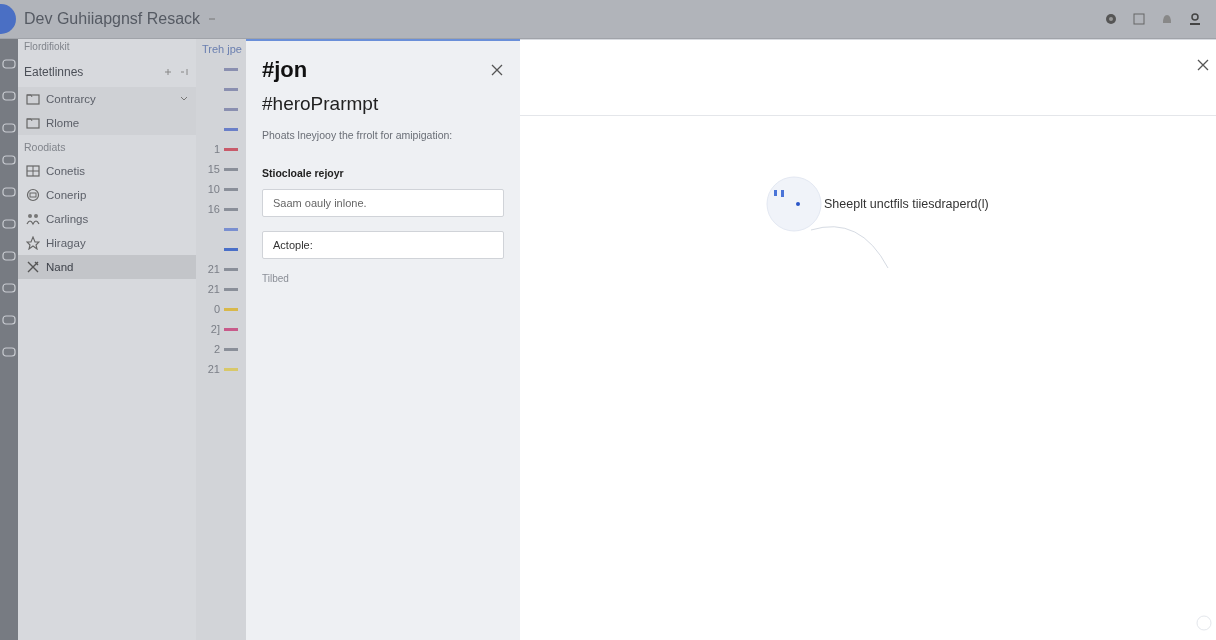 Image resolution: width=1216 pixels, height=640 pixels. What do you see at coordinates (383, 203) in the screenshot?
I see `input-field: Saam oauly inlone.` at bounding box center [383, 203].